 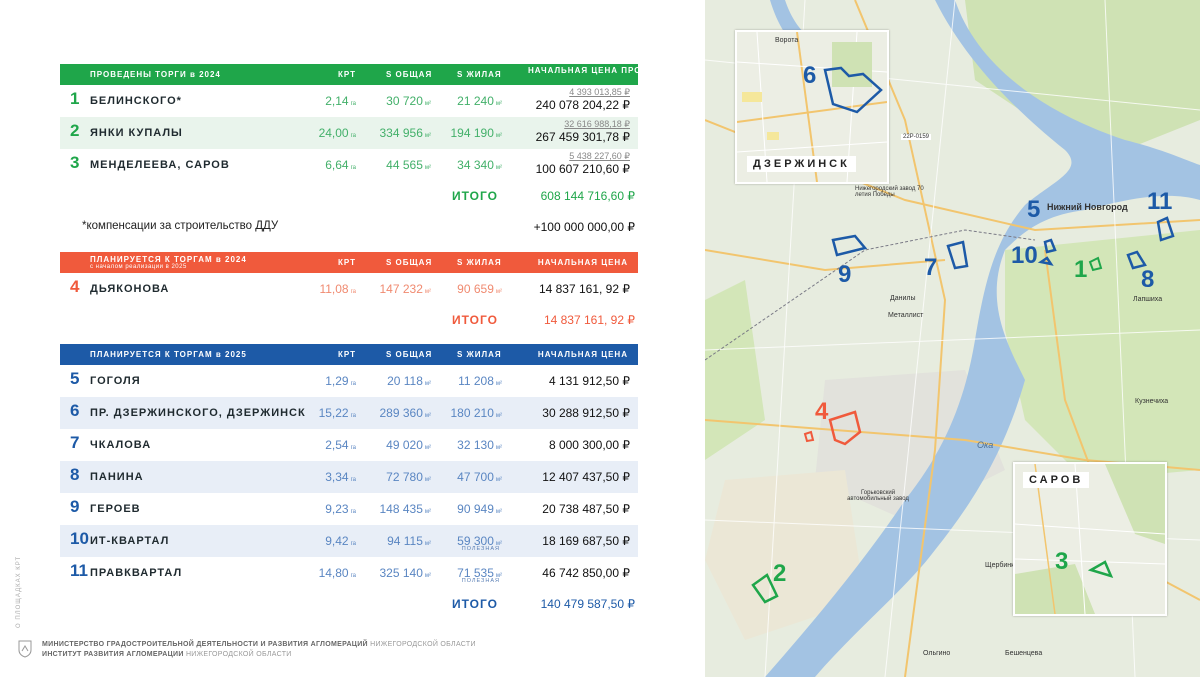 I want to click on site-label-2: 2, so click(x=779, y=574).